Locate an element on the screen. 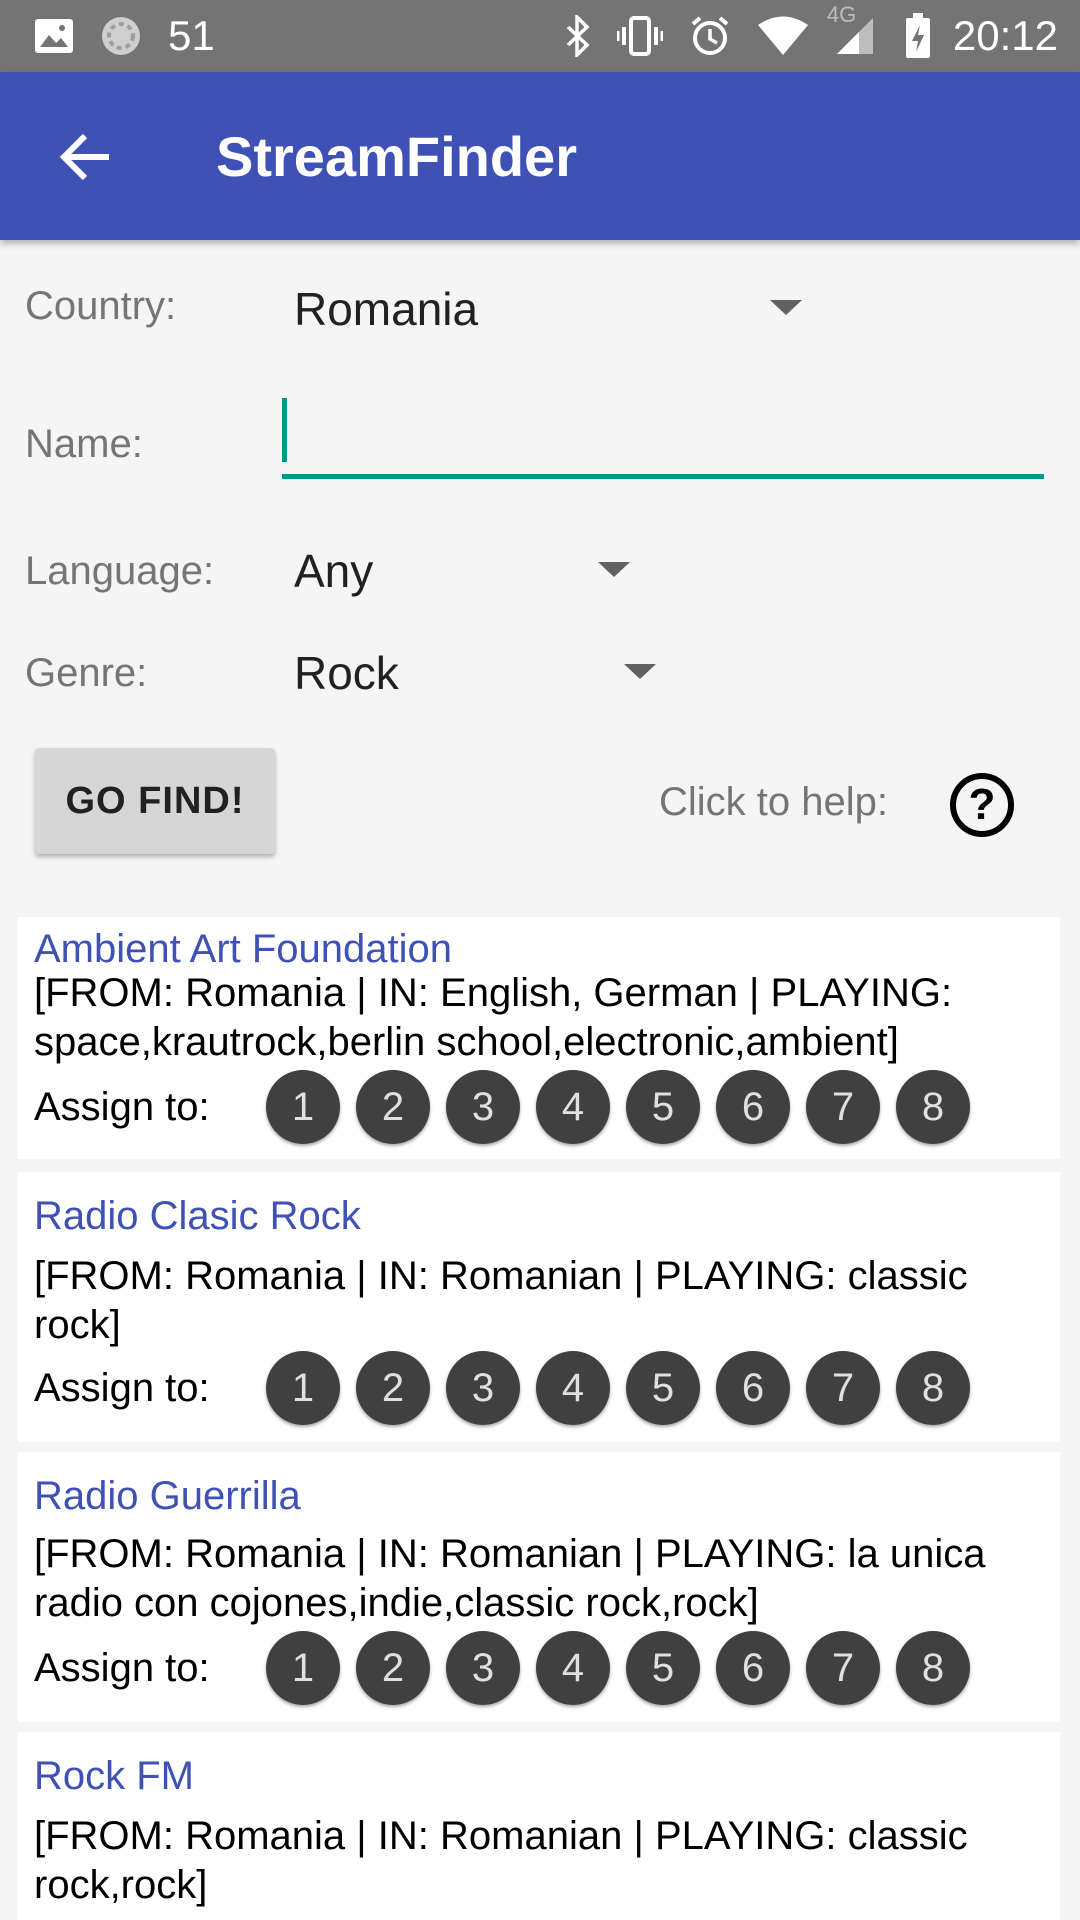 The image size is (1080, 1920). genre-value: Rock is located at coordinates (346, 673).